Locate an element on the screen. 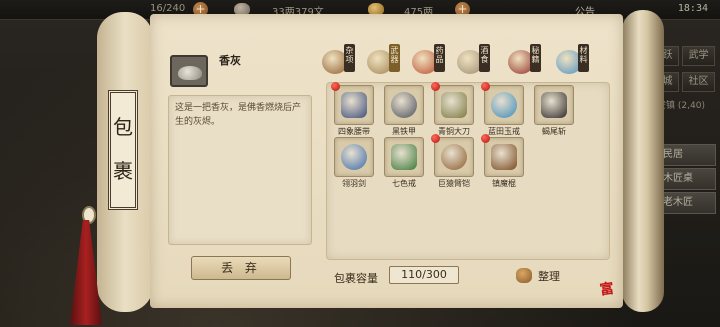 The image size is (720, 327). clock: 18:34 is located at coordinates (692, 8).